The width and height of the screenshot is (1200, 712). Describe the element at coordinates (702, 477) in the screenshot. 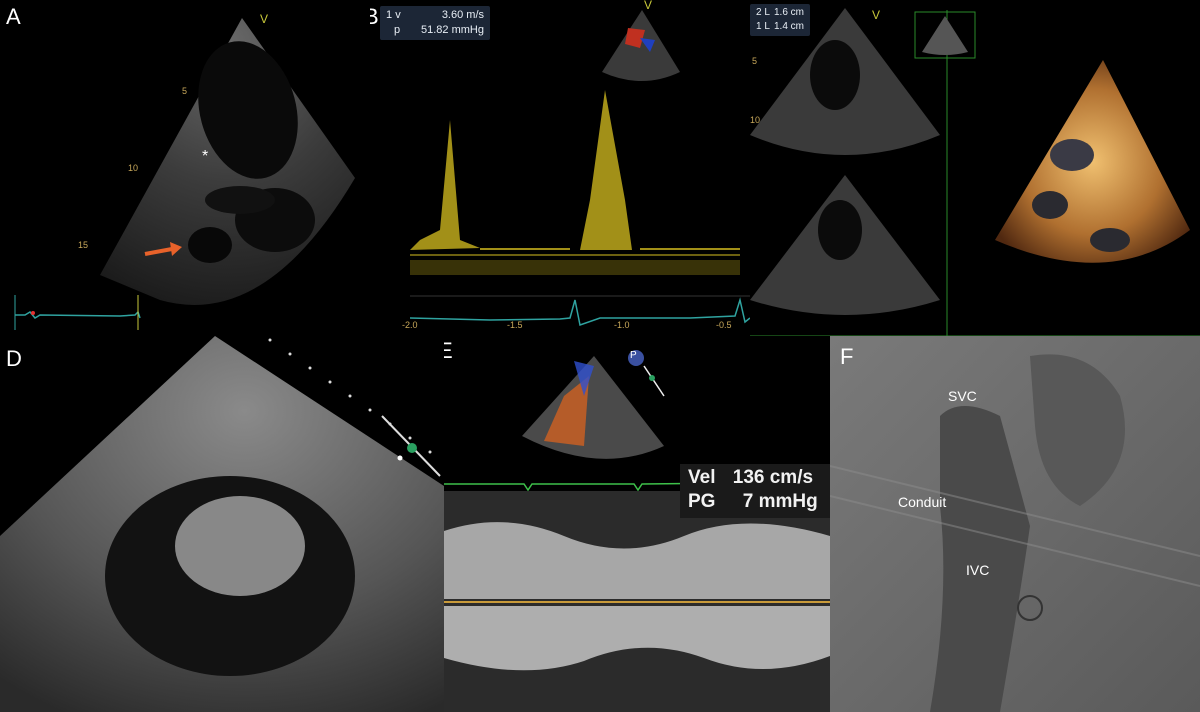

I see `velocity-label: Vel` at that location.